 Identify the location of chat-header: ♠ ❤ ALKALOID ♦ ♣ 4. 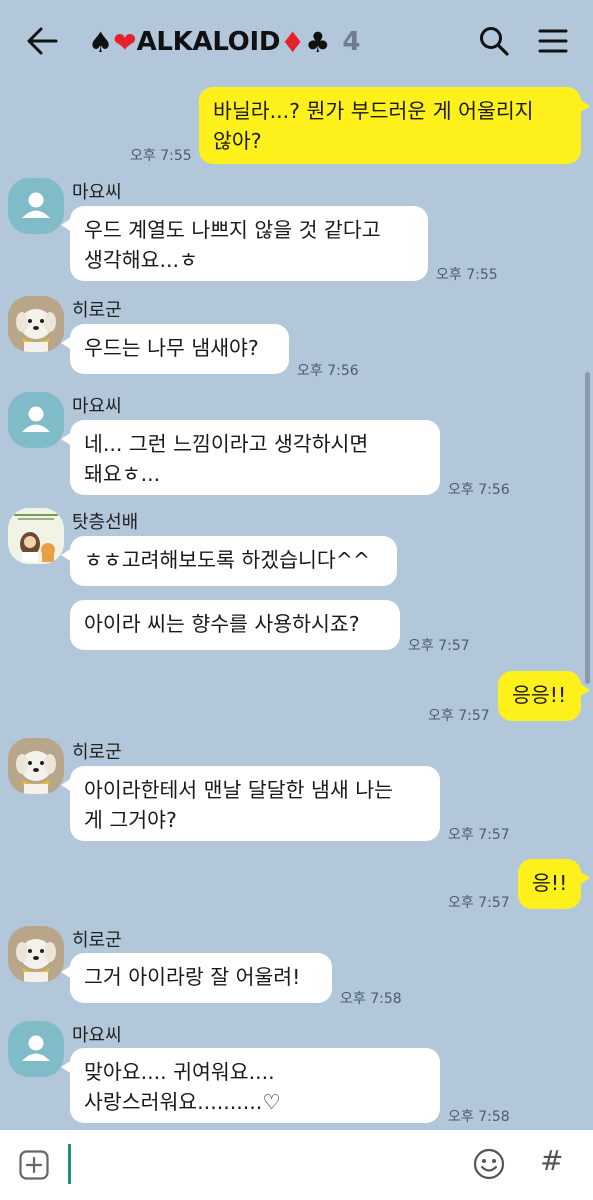
(296, 42).